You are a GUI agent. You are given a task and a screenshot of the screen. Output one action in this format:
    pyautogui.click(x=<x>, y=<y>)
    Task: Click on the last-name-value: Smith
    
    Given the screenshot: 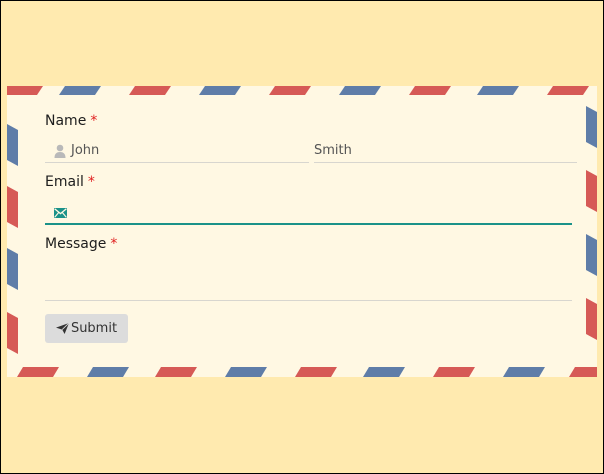 What is the action you would take?
    pyautogui.click(x=333, y=150)
    